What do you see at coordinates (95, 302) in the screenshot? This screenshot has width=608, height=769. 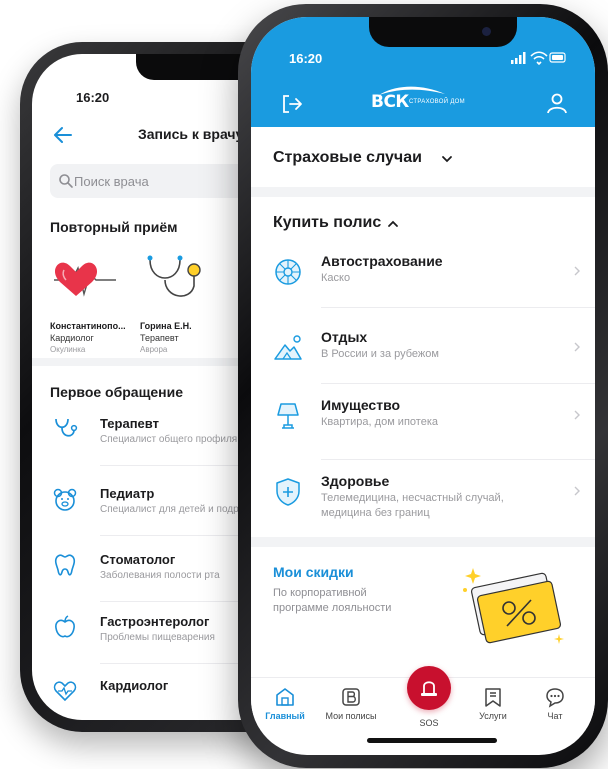 I see `doctor-card: Константинопо... Кардиолог Окулинка` at bounding box center [95, 302].